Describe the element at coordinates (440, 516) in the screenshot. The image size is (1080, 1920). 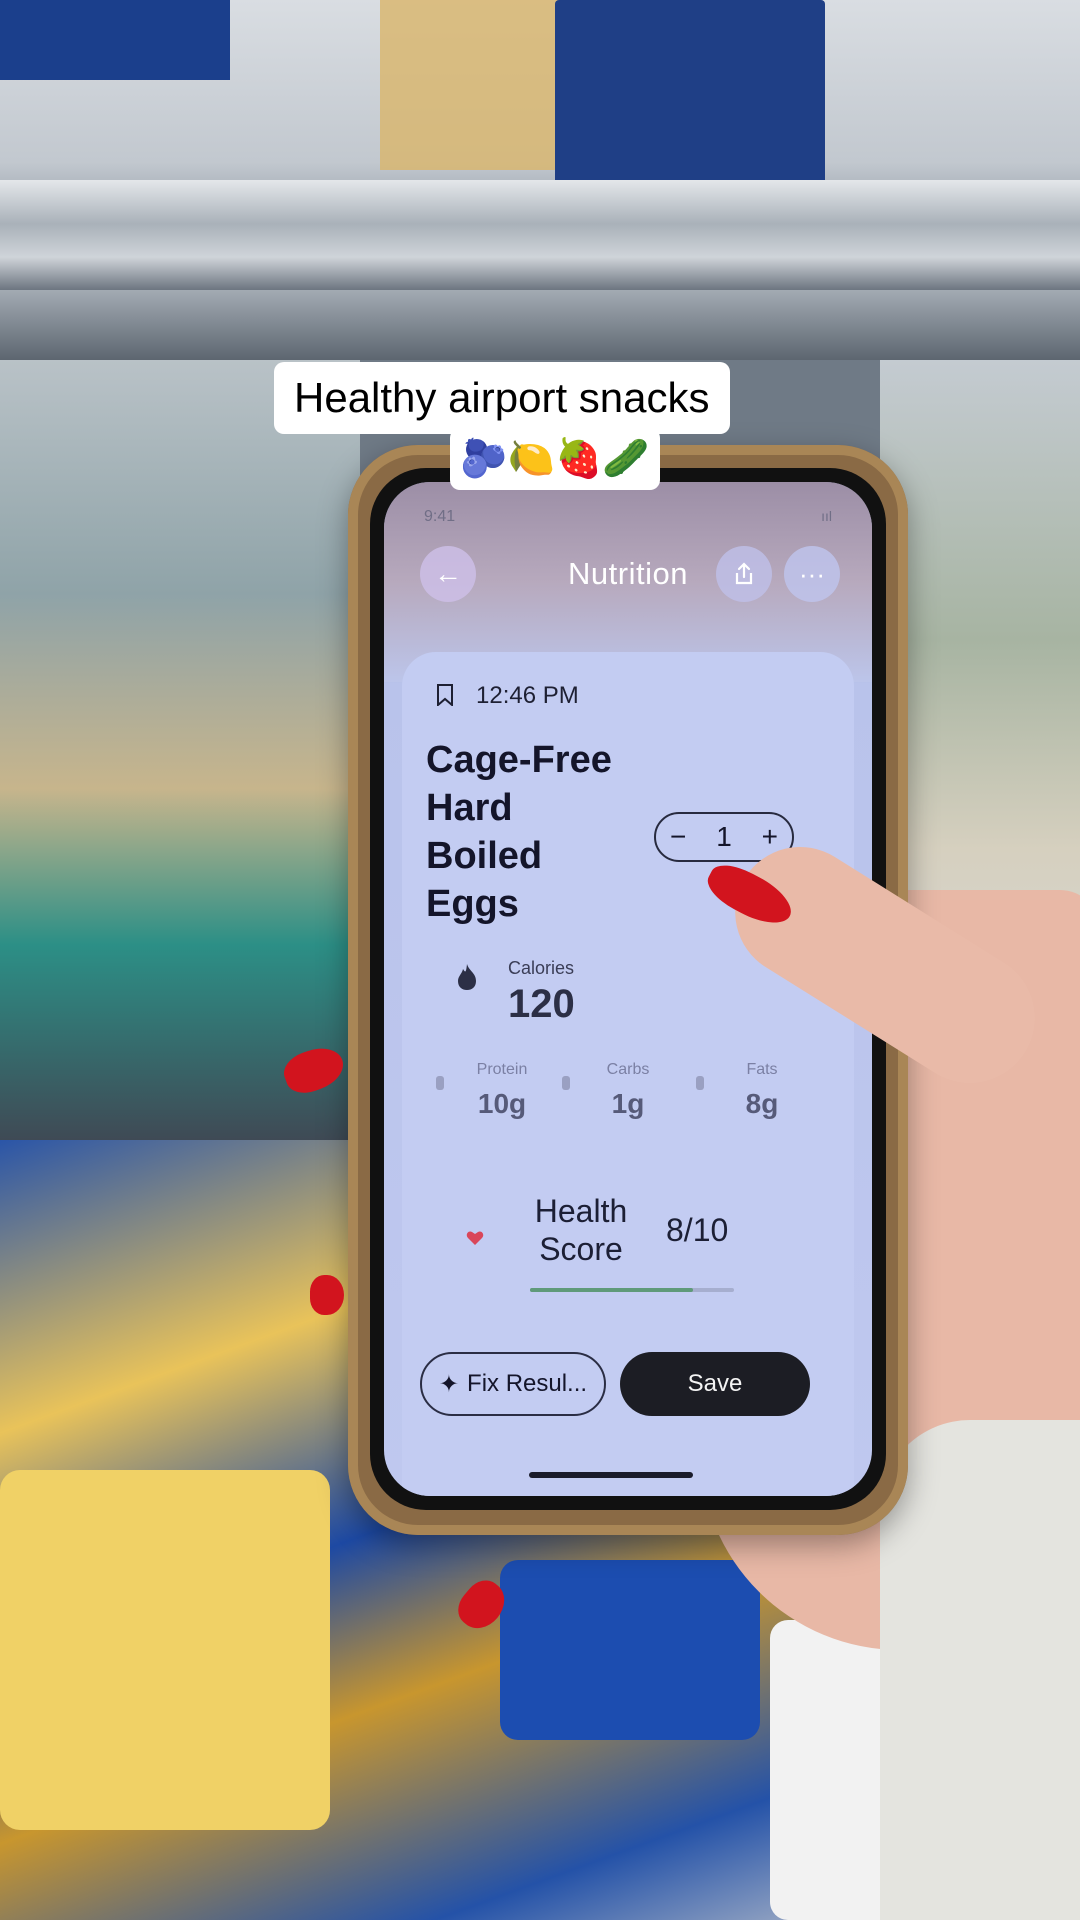
I see `status-time: 9:41` at that location.